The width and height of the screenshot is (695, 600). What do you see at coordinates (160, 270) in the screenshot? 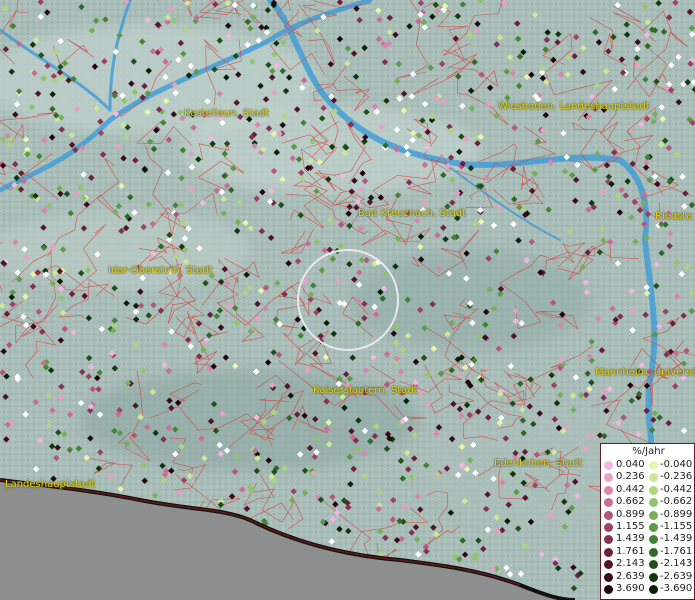
I see `city-label: Idar-Oberstein, Stadt` at bounding box center [160, 270].